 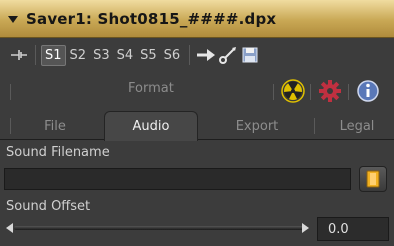 What do you see at coordinates (368, 91) in the screenshot?
I see `info-icon` at bounding box center [368, 91].